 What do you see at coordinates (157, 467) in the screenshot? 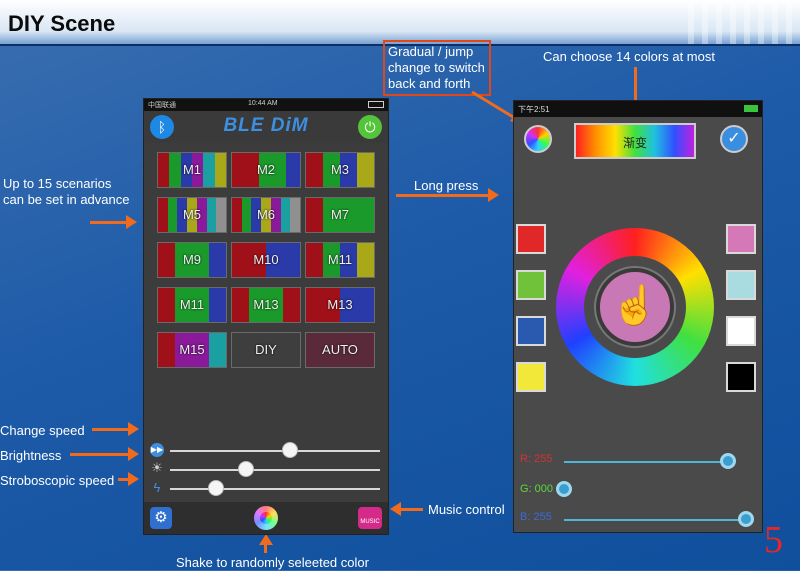
I see `brightness-icon: ☀` at bounding box center [157, 467].